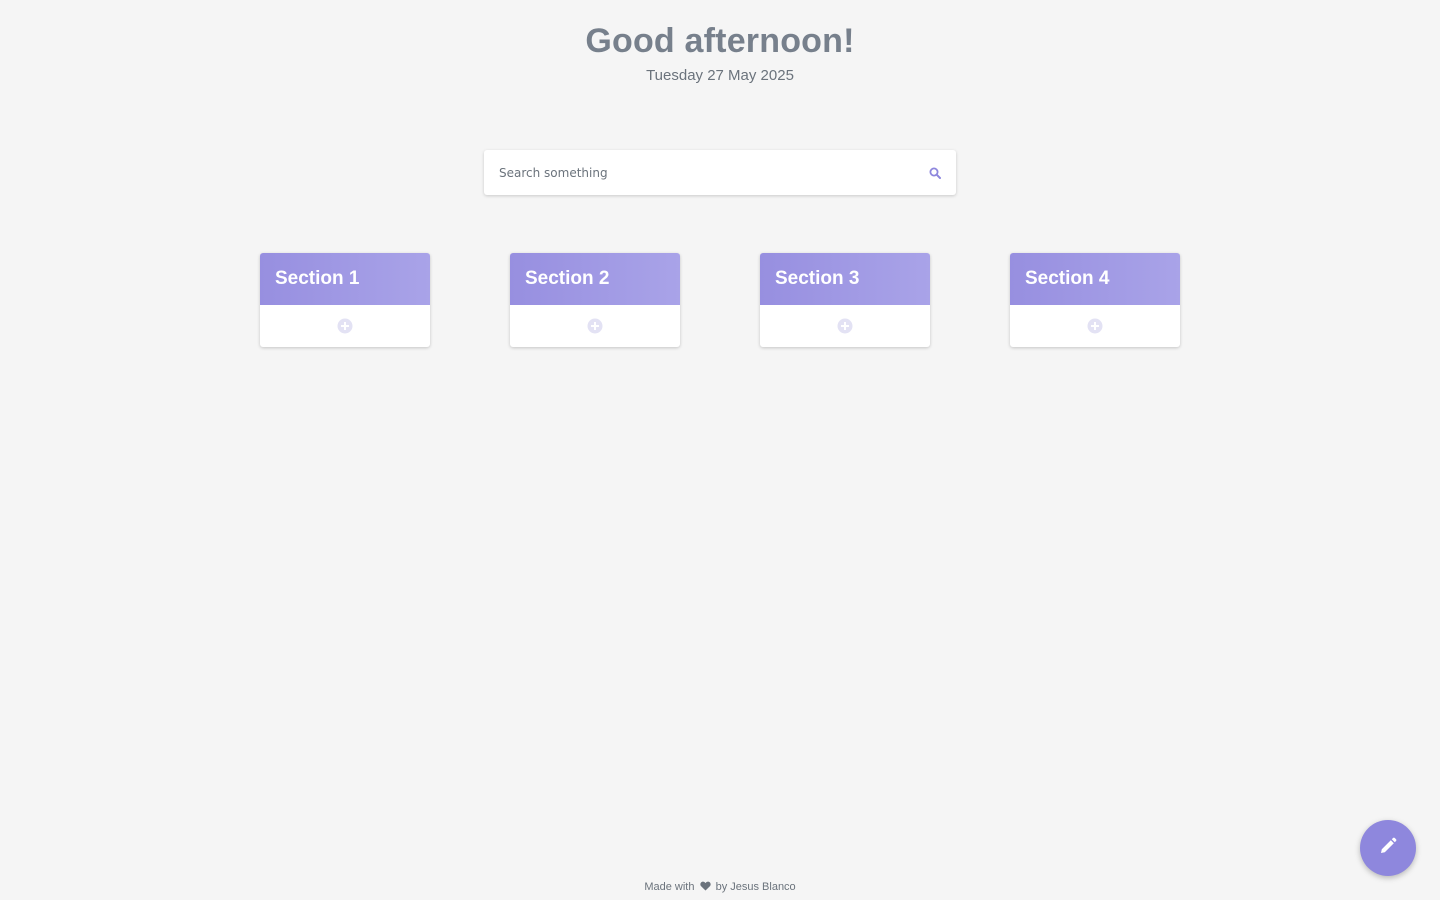  I want to click on edit-button, so click(1388, 848).